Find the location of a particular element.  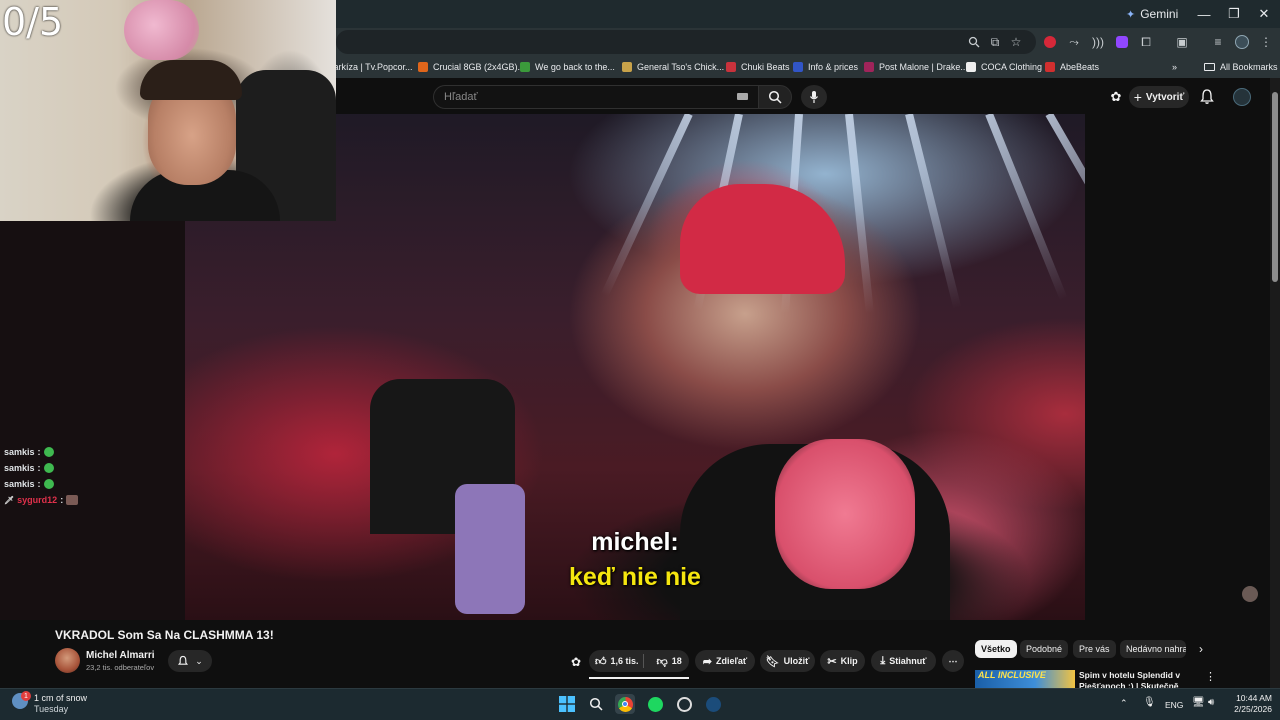

save-label: Uložiť is located at coordinates (796, 661).